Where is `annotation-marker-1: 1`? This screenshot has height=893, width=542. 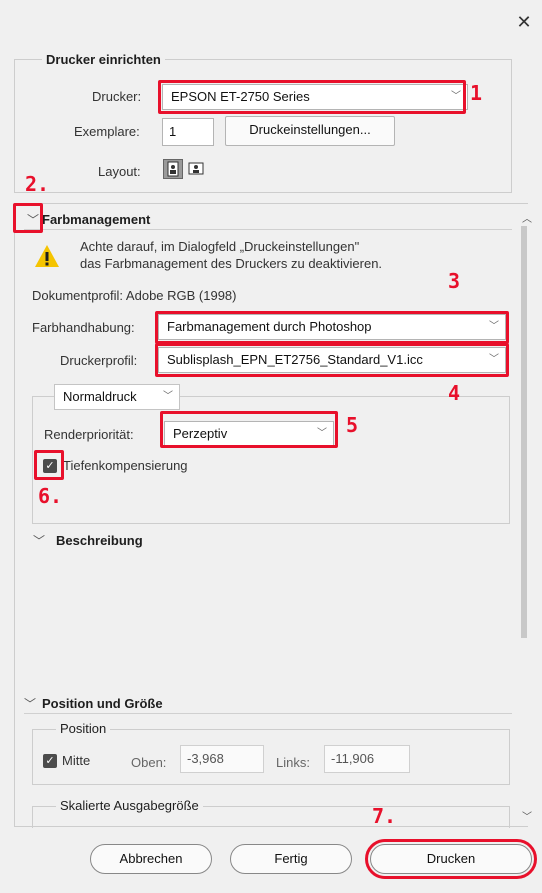 annotation-marker-1: 1 is located at coordinates (476, 93).